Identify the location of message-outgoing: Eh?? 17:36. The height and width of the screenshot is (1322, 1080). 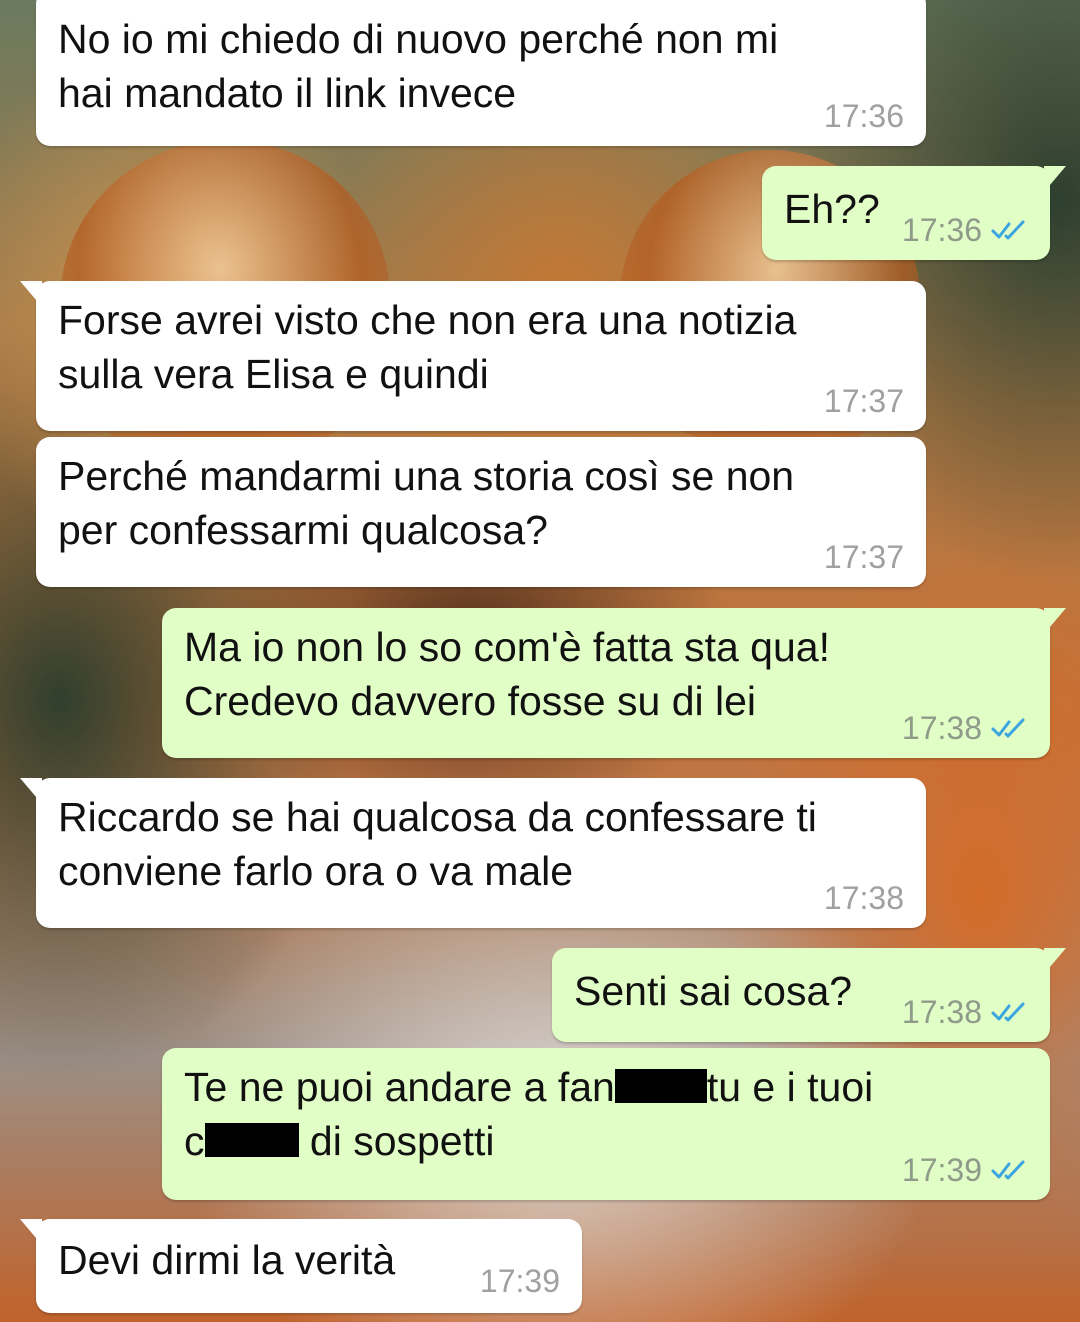
(914, 213).